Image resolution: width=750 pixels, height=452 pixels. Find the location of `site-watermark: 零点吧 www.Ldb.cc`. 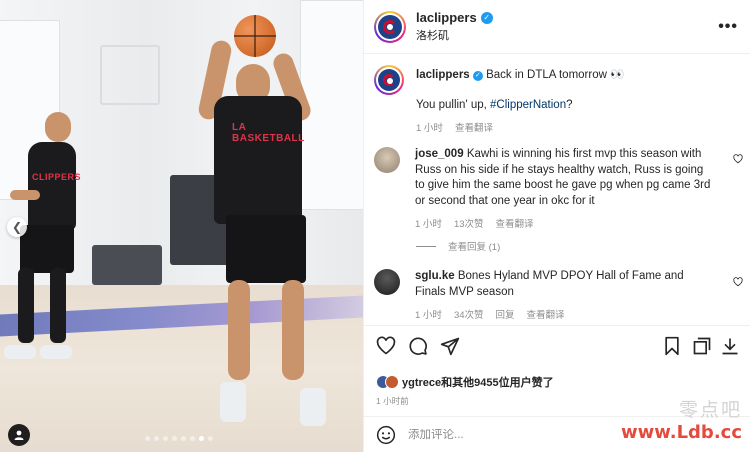

site-watermark: 零点吧 www.Ldb.cc is located at coordinates (681, 421).